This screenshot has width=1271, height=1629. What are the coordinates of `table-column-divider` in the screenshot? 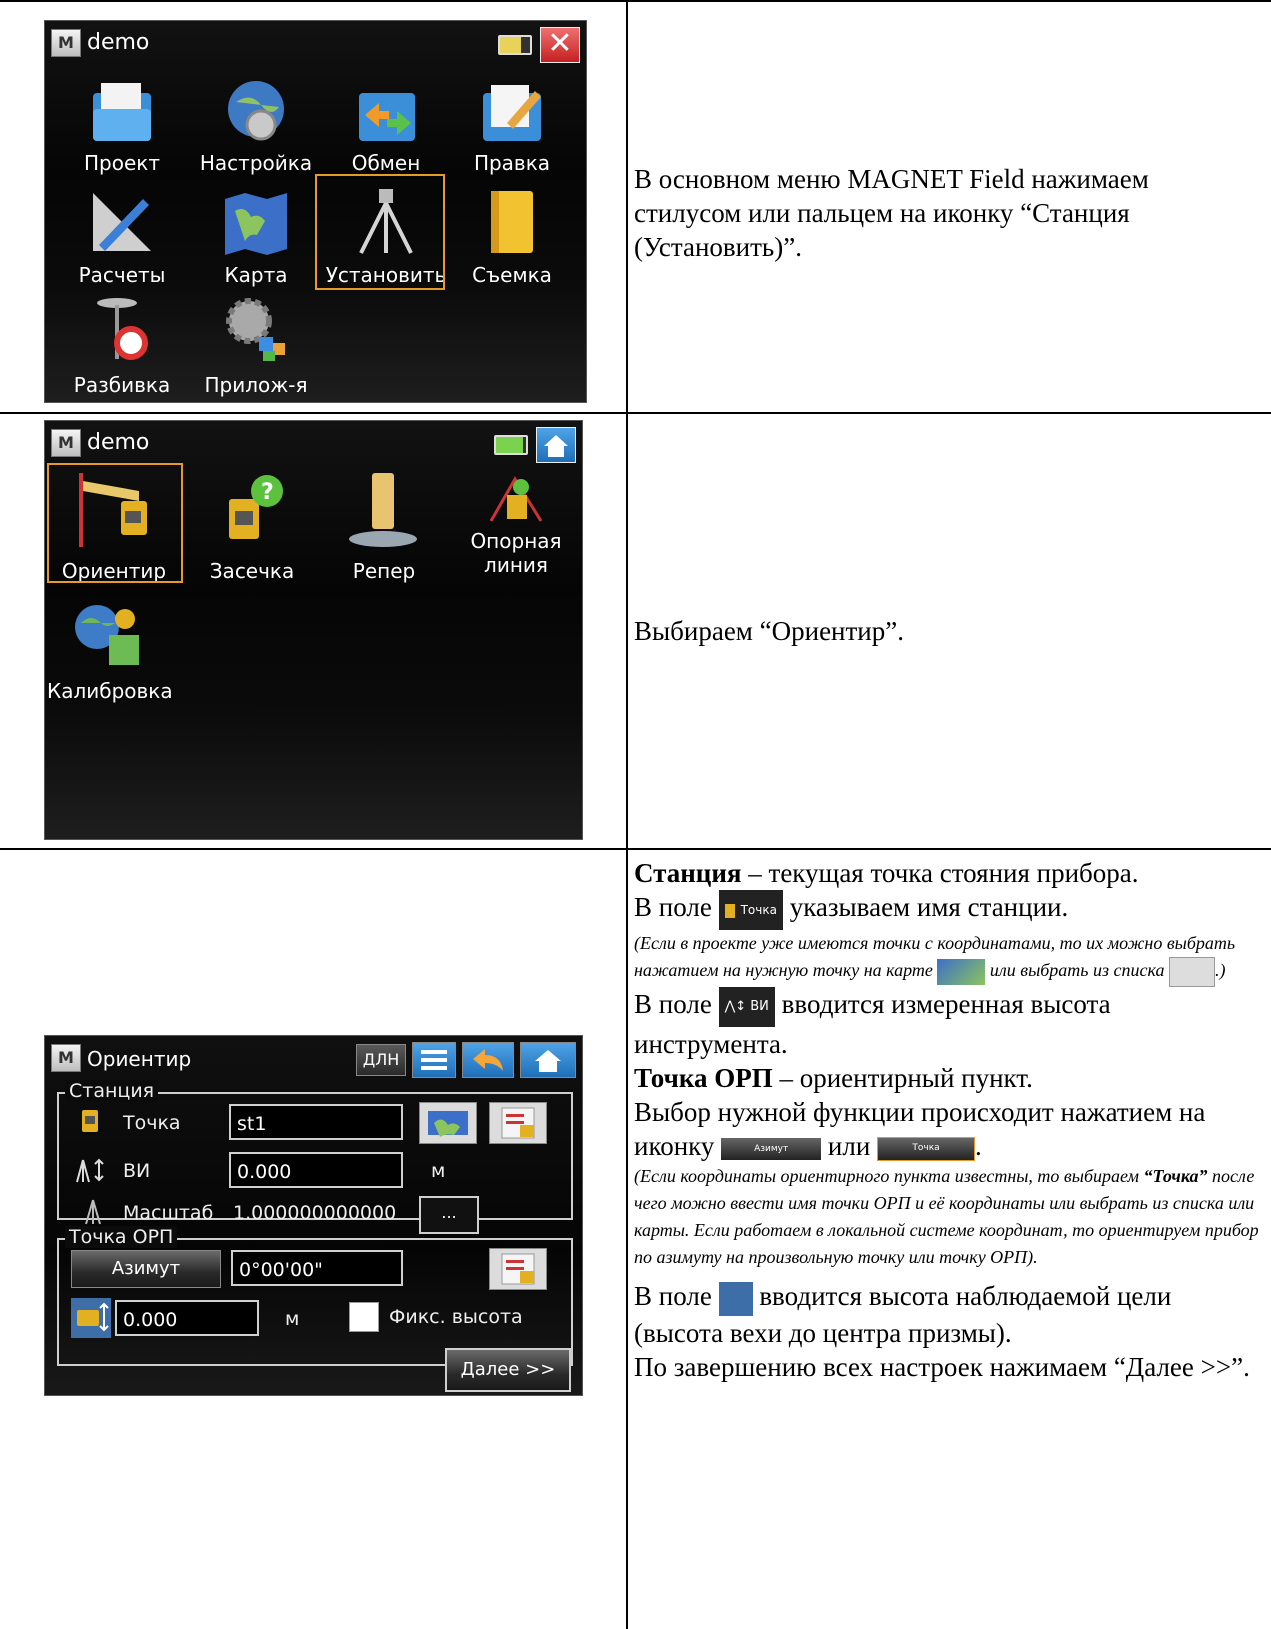 It's located at (627, 814).